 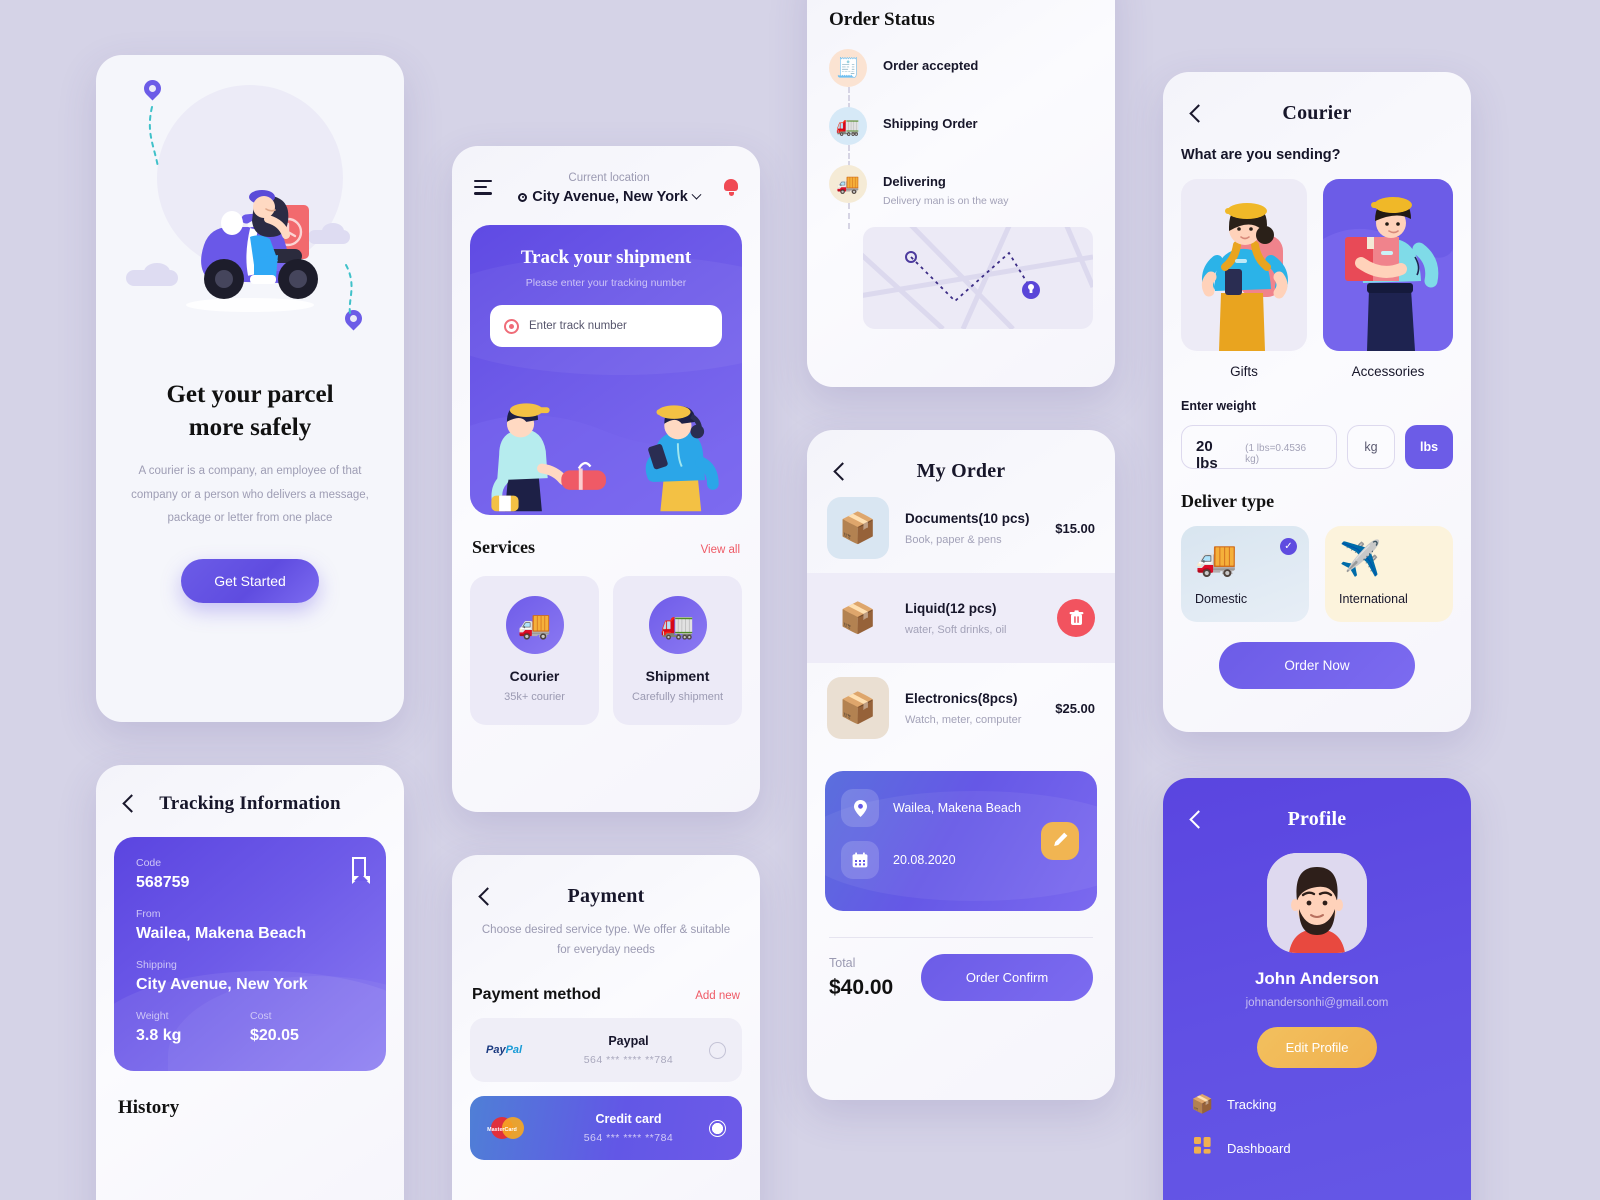 What do you see at coordinates (1076, 618) in the screenshot?
I see `delete-item-button` at bounding box center [1076, 618].